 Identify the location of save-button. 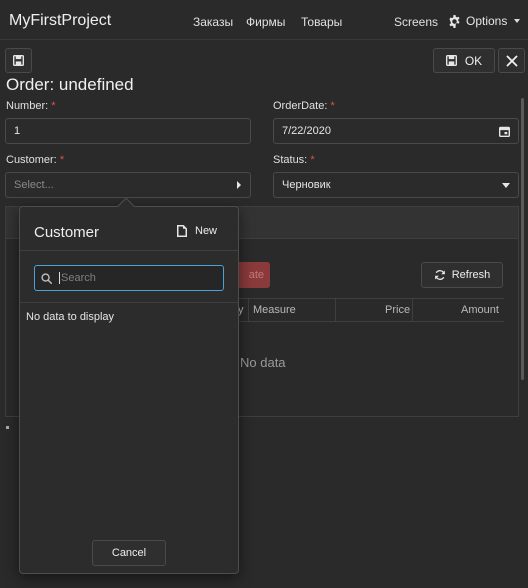
(18, 60).